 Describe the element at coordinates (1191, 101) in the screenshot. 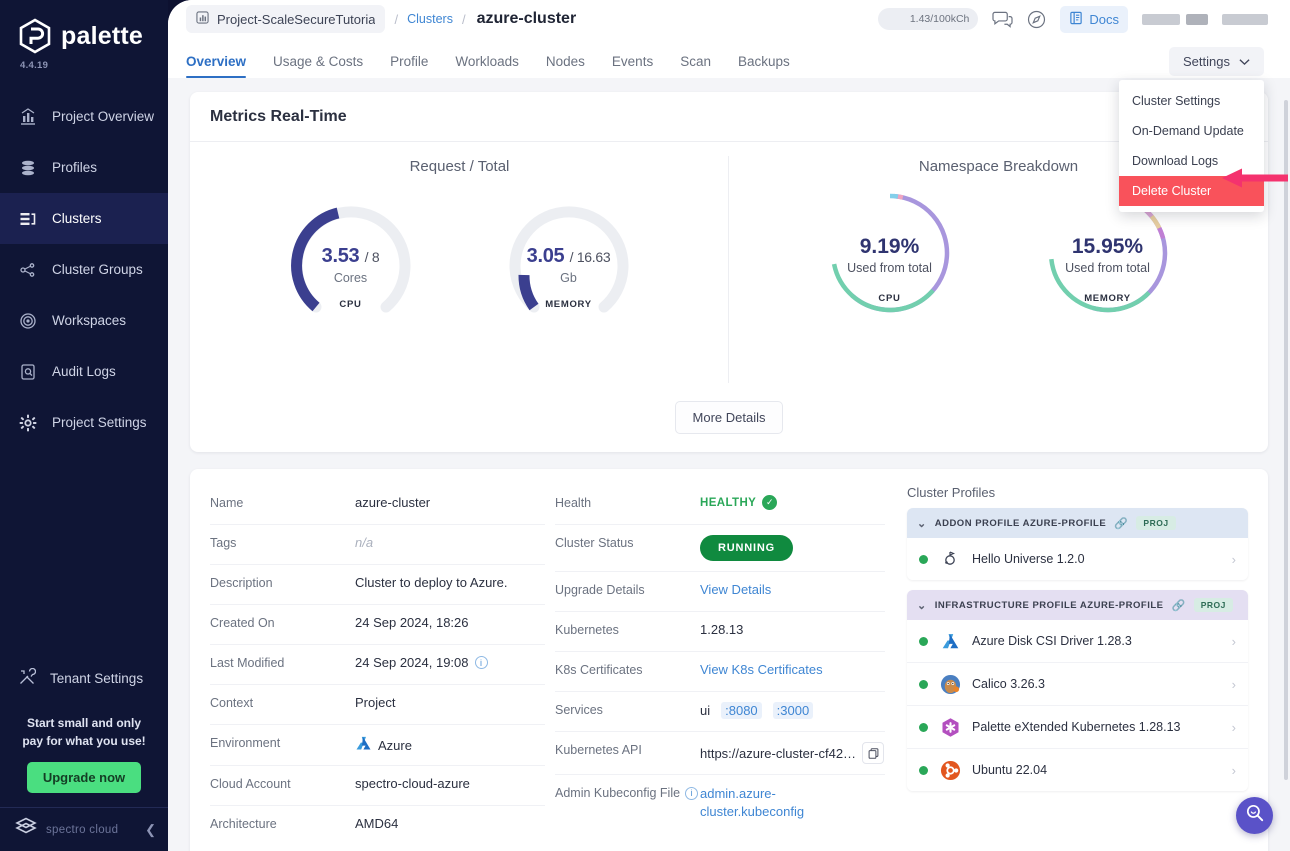

I see `menu-item-cluster-settings: Cluster Settings` at that location.